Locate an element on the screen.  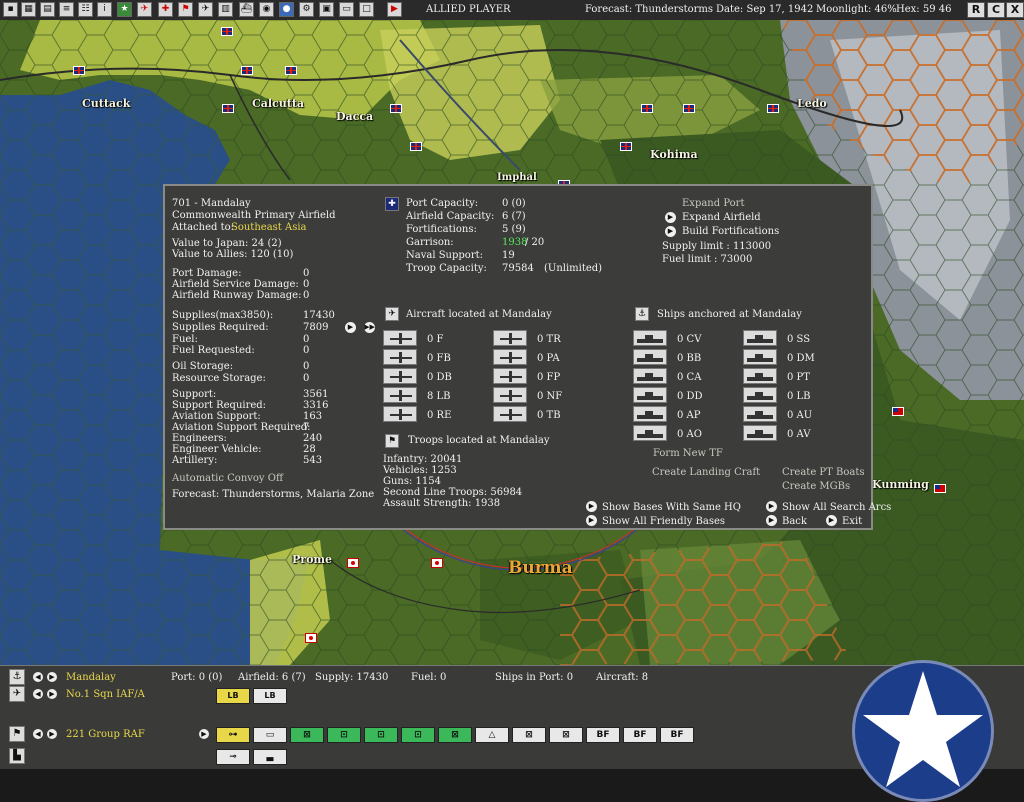
search-arcs-arrow-icon: ▶ is located at coordinates (771, 506).